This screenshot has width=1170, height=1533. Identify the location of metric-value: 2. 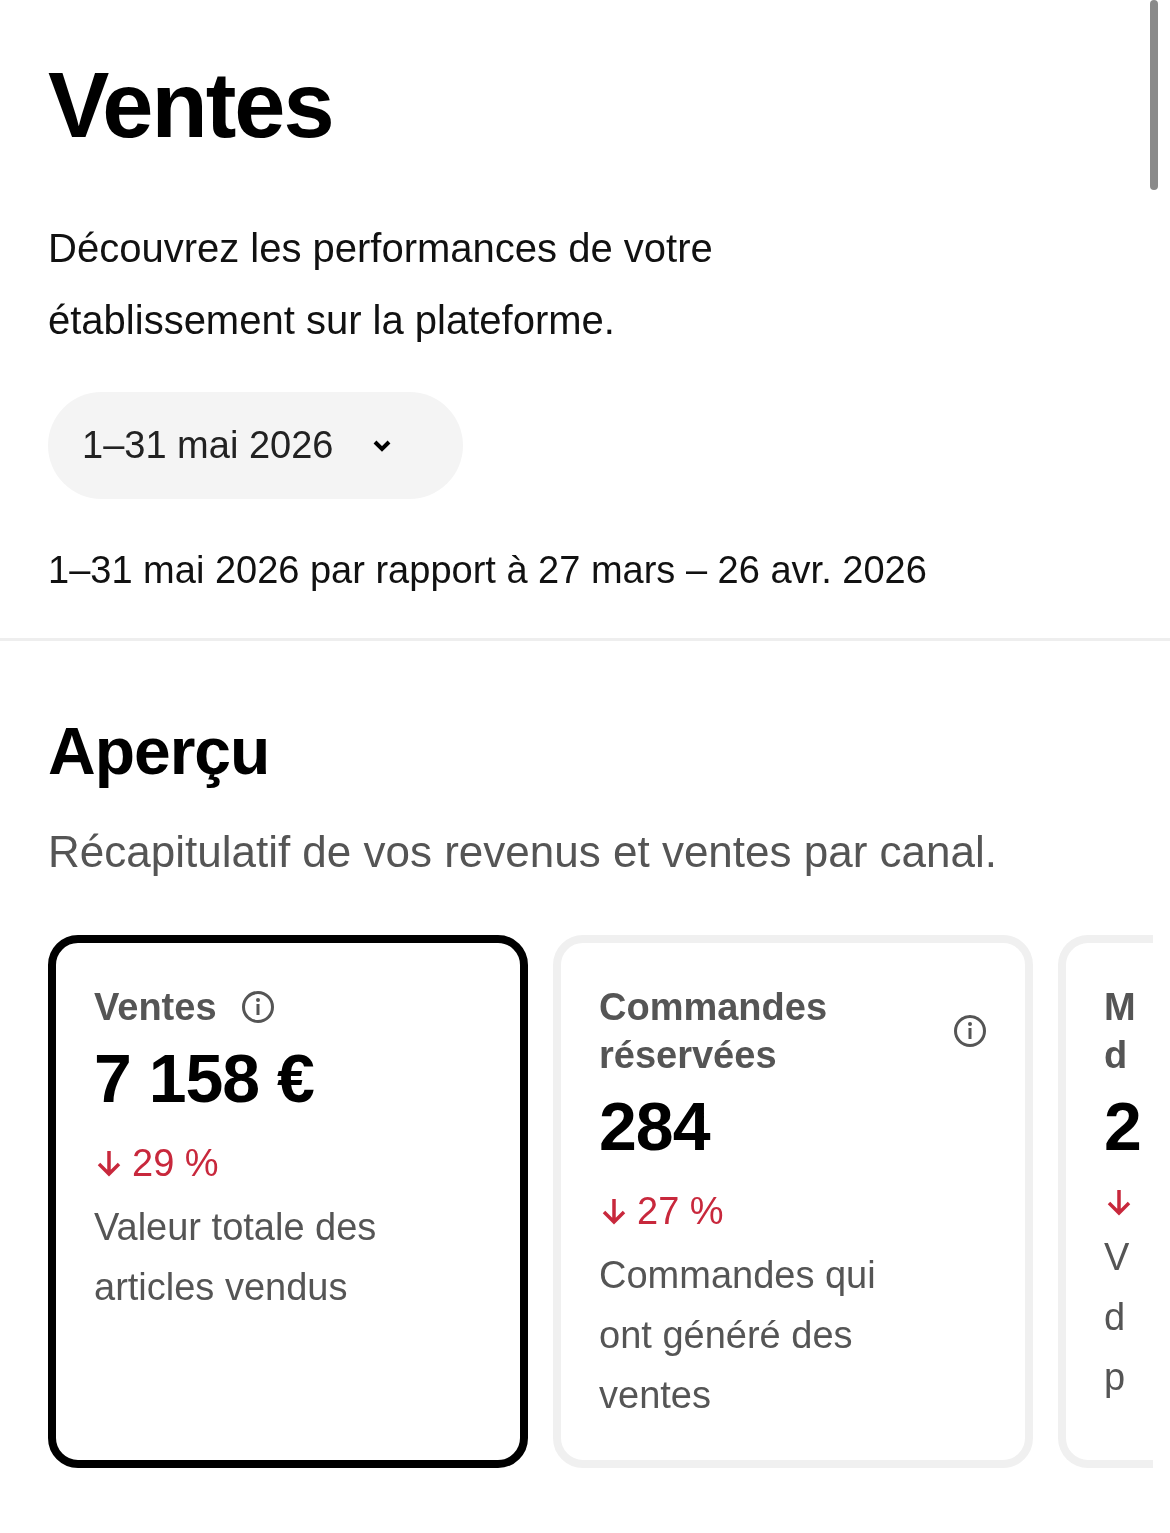
(1123, 1126).